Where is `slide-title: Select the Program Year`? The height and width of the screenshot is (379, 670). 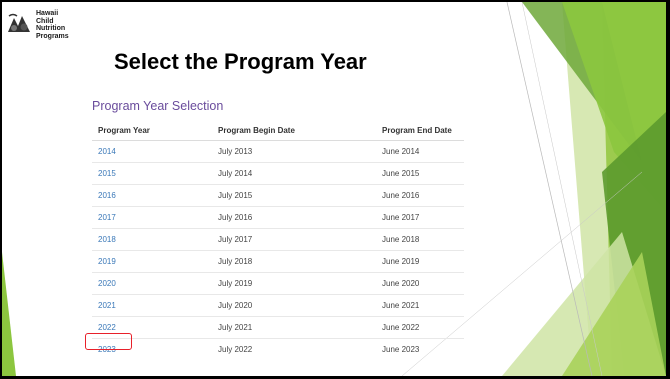 slide-title: Select the Program Year is located at coordinates (240, 61).